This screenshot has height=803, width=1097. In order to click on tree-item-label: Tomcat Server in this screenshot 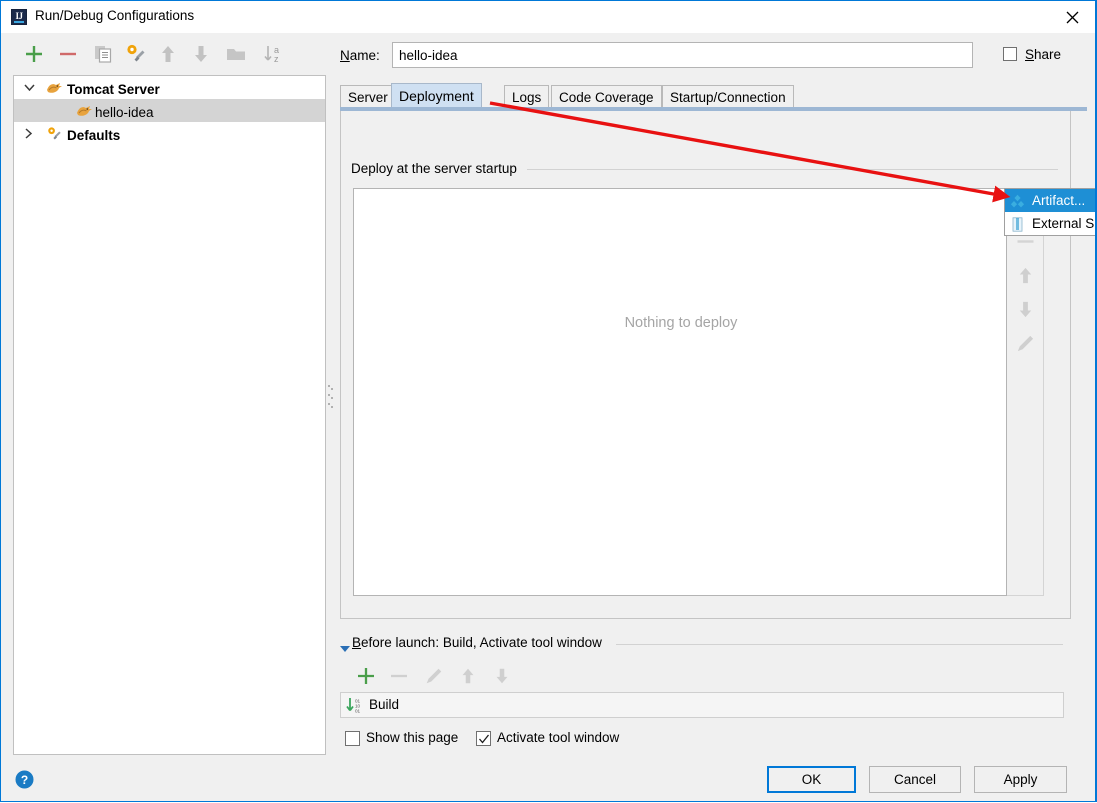, I will do `click(113, 89)`.